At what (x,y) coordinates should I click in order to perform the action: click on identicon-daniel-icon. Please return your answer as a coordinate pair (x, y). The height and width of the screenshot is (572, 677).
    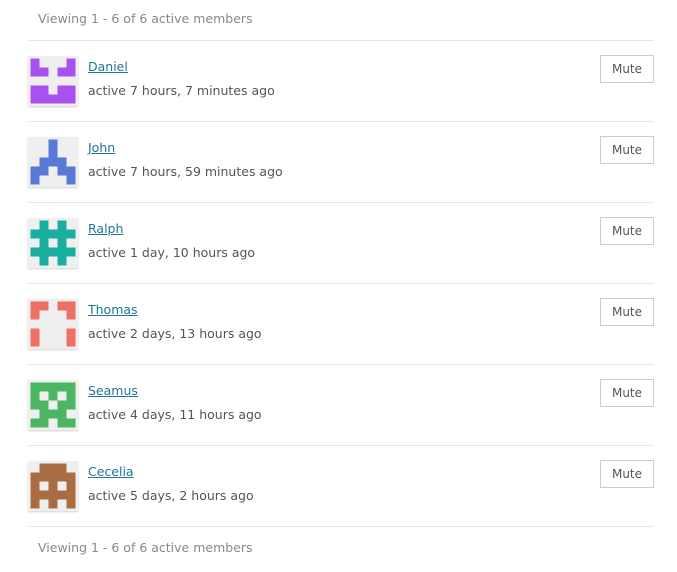
    Looking at the image, I should click on (53, 81).